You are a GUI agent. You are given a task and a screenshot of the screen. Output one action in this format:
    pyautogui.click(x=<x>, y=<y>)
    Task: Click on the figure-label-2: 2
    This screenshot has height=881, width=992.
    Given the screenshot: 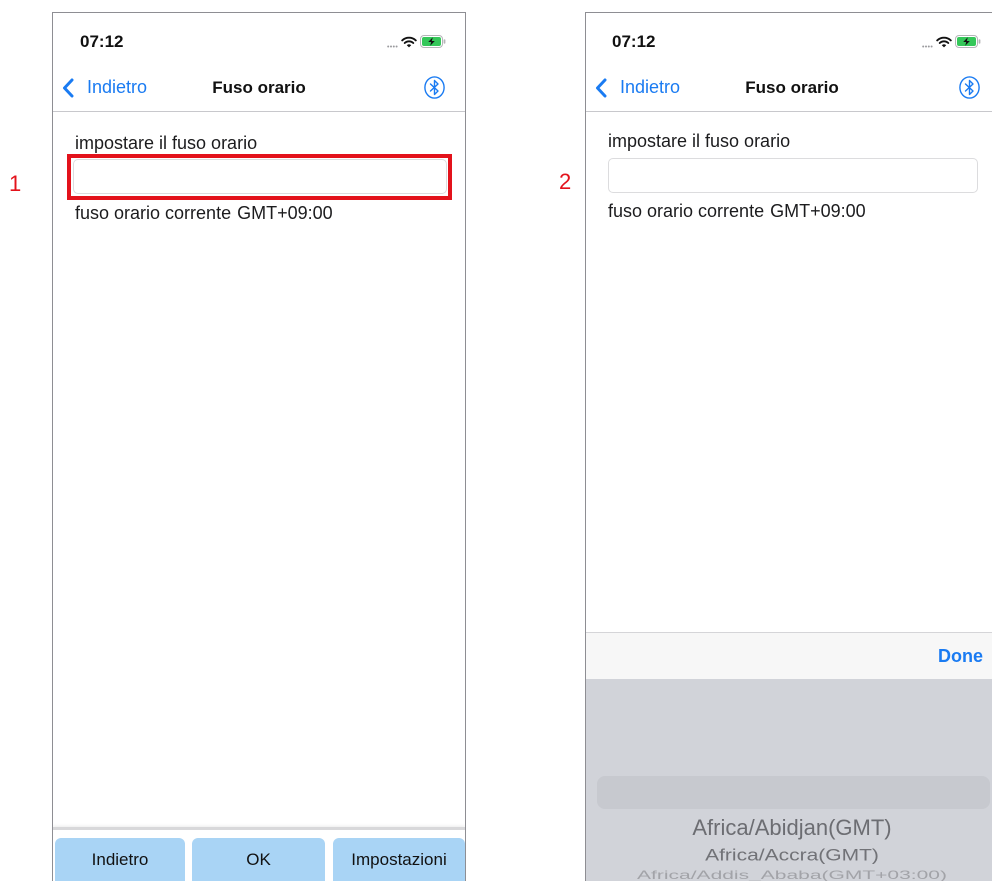 What is the action you would take?
    pyautogui.click(x=565, y=181)
    